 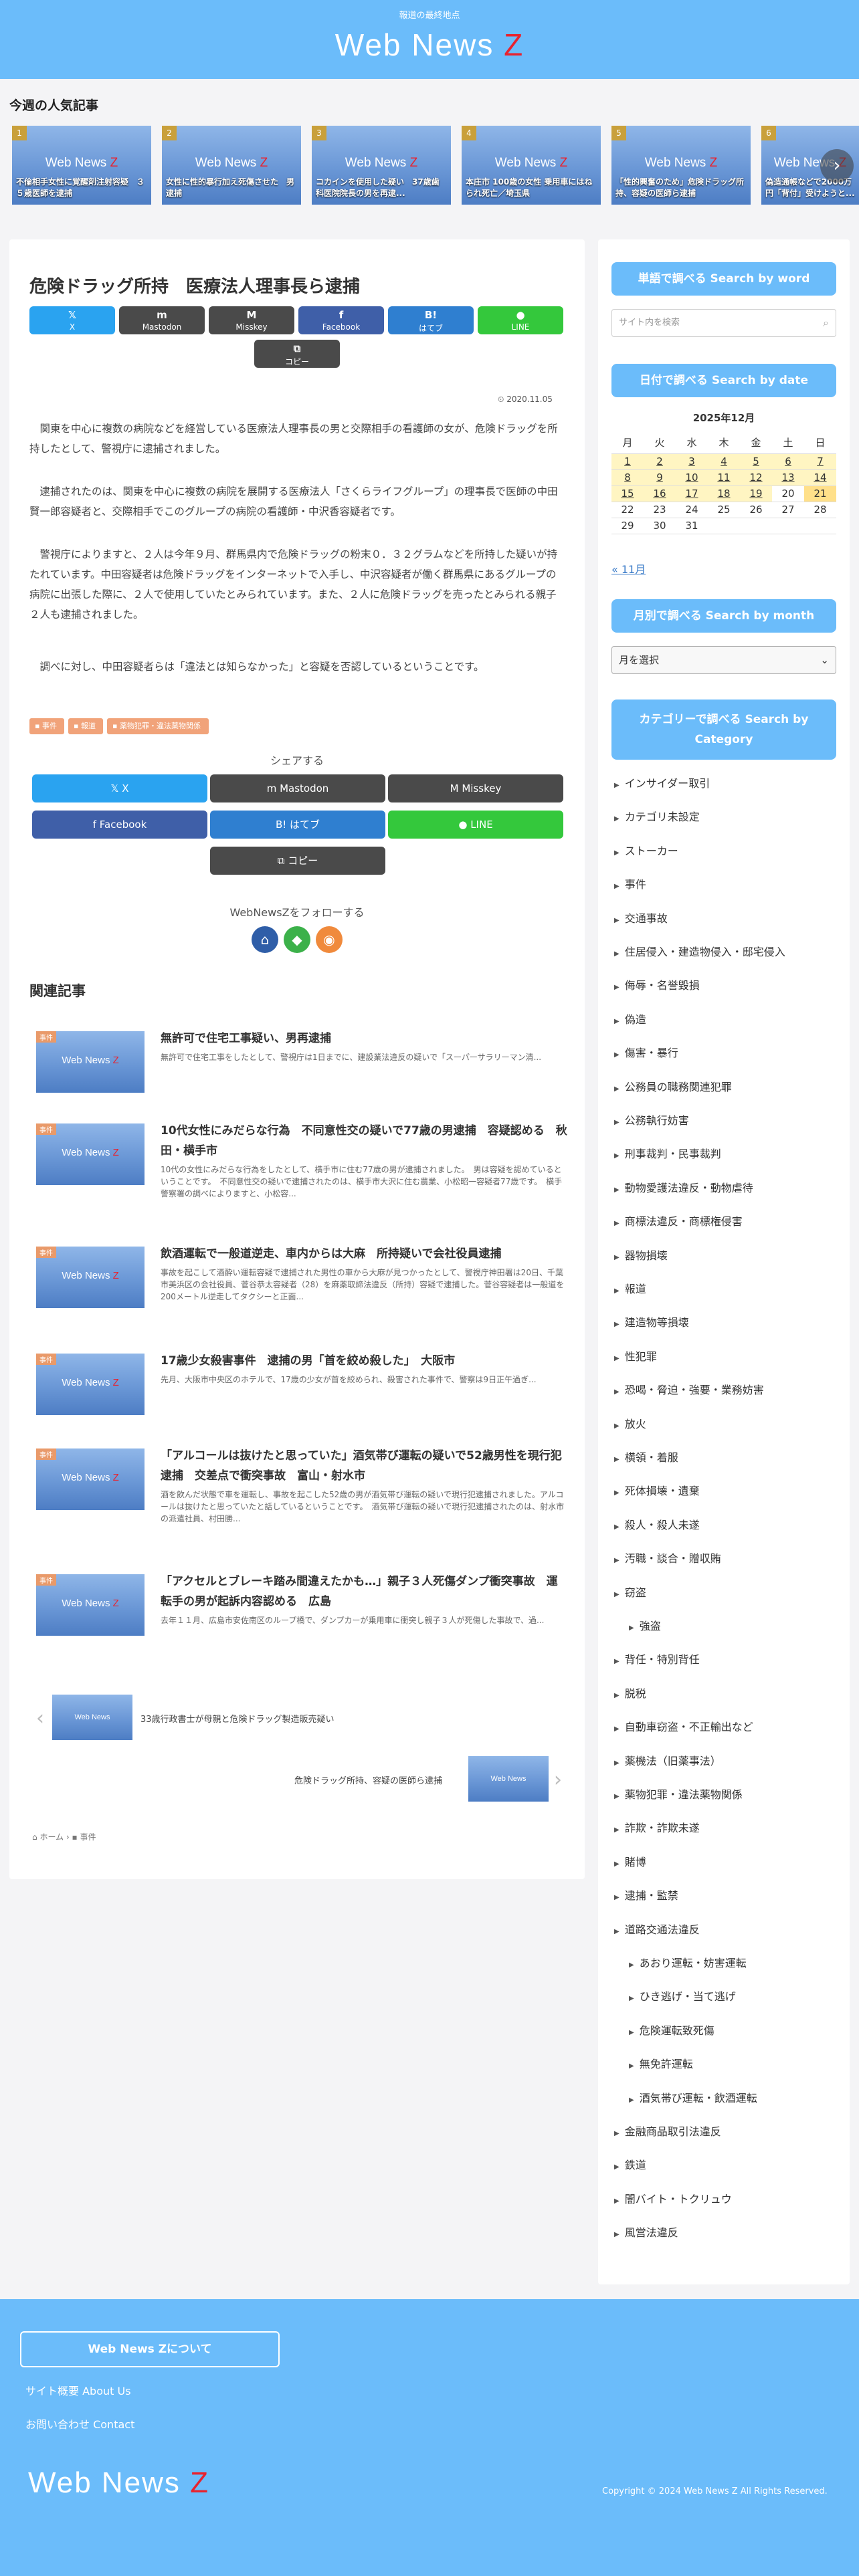 What do you see at coordinates (81, 166) in the screenshot?
I see `popular-card: Web News Z 1 不倫相手女性に覚醒剤注射容疑 ３５歳医師を逮捕` at bounding box center [81, 166].